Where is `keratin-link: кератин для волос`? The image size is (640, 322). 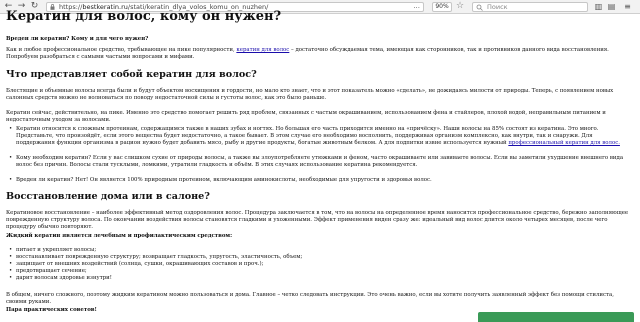 keratin-link: кератин для волос is located at coordinates (262, 50).